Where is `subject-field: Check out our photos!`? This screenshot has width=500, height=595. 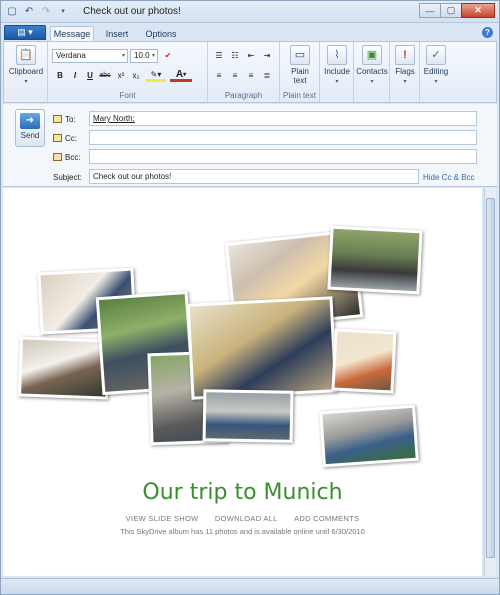
subject-field: Check out our photos! is located at coordinates (254, 176).